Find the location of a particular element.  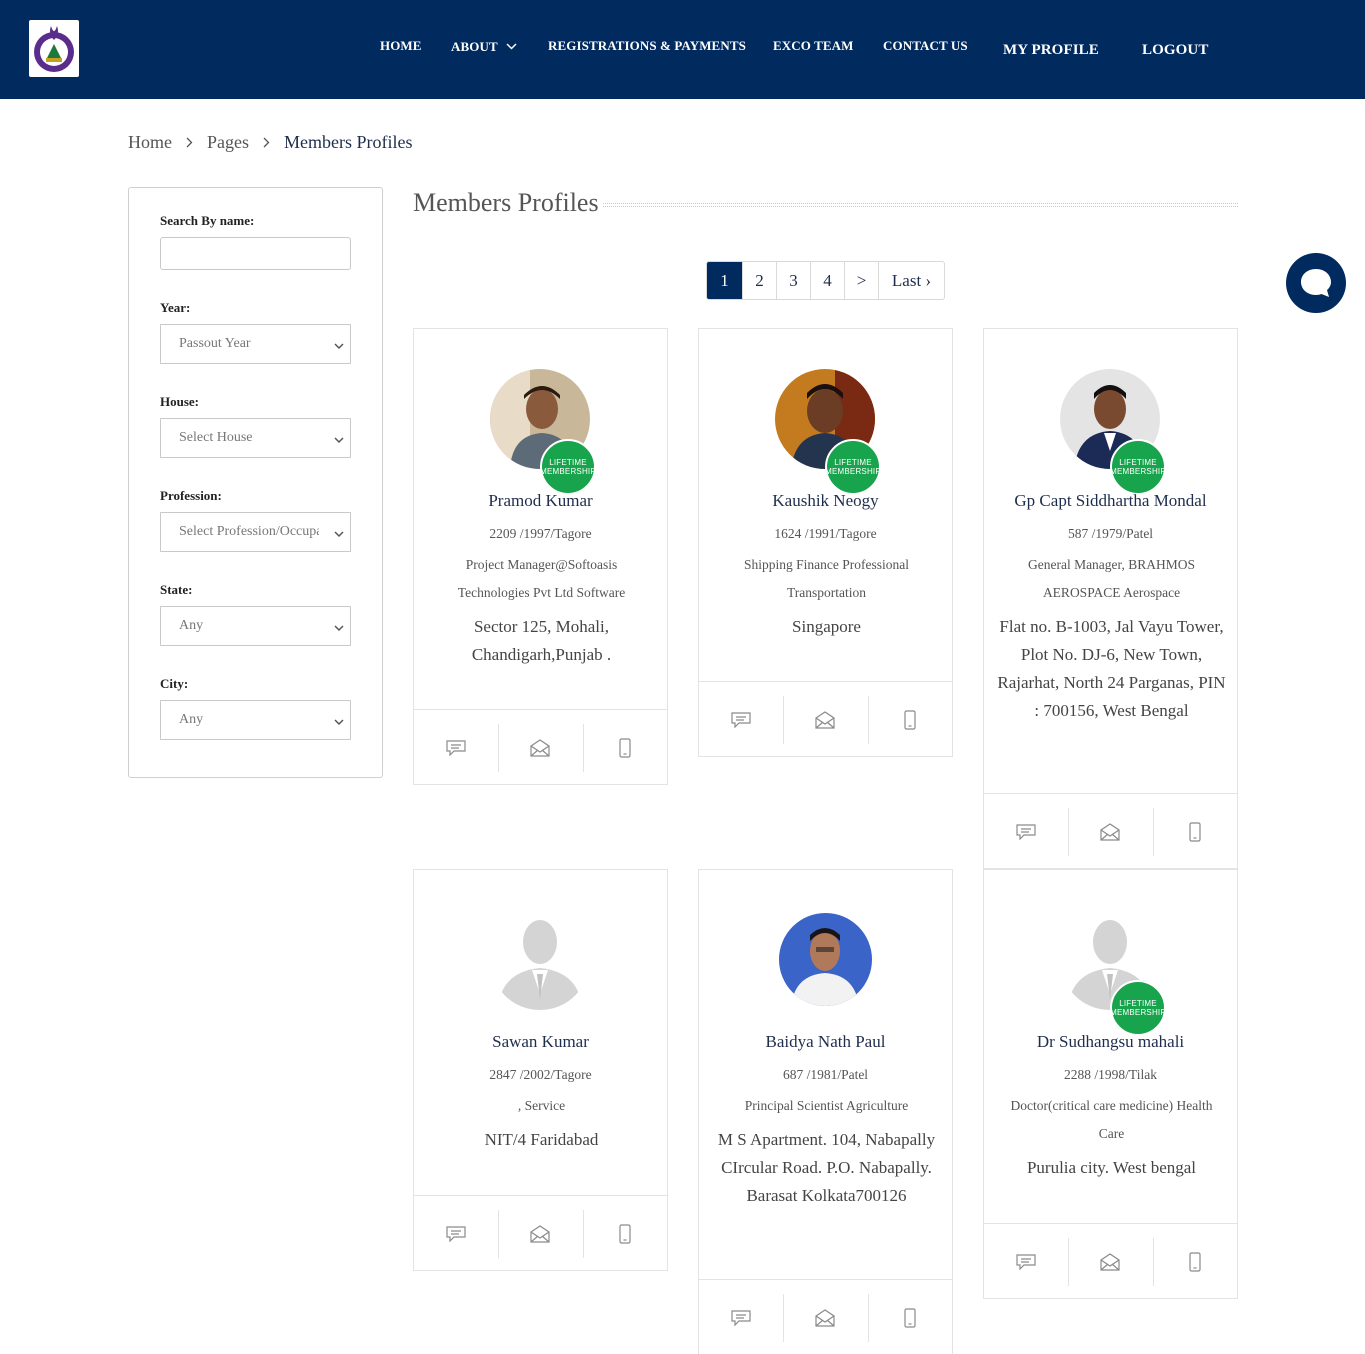

lifetime-membership-badge: LIFETIME MEMBERSHIP is located at coordinates (1138, 467).